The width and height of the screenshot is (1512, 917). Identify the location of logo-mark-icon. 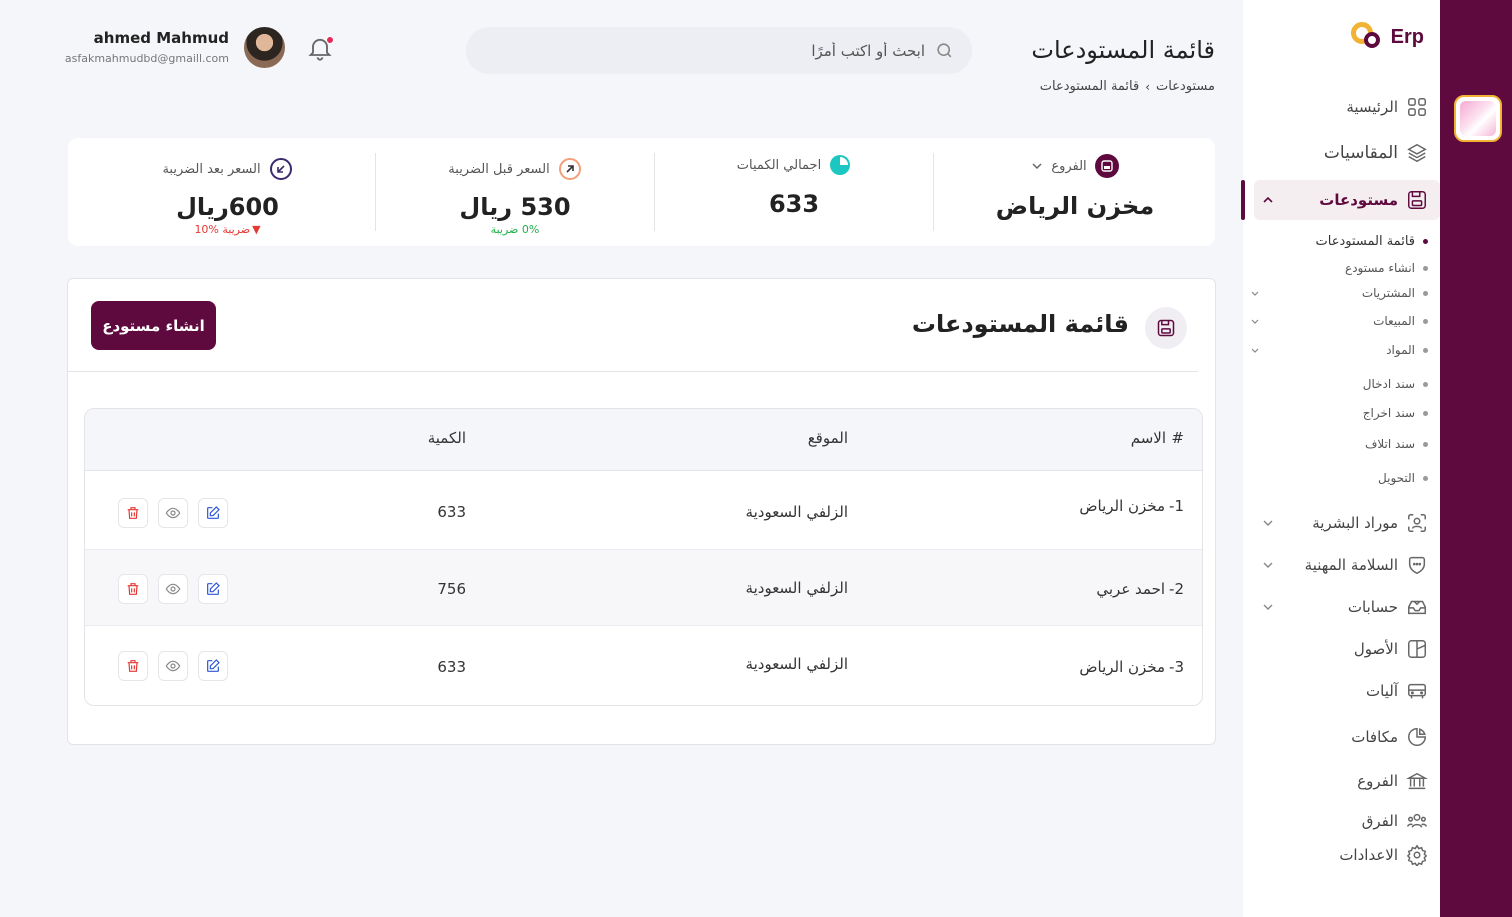
(1367, 37).